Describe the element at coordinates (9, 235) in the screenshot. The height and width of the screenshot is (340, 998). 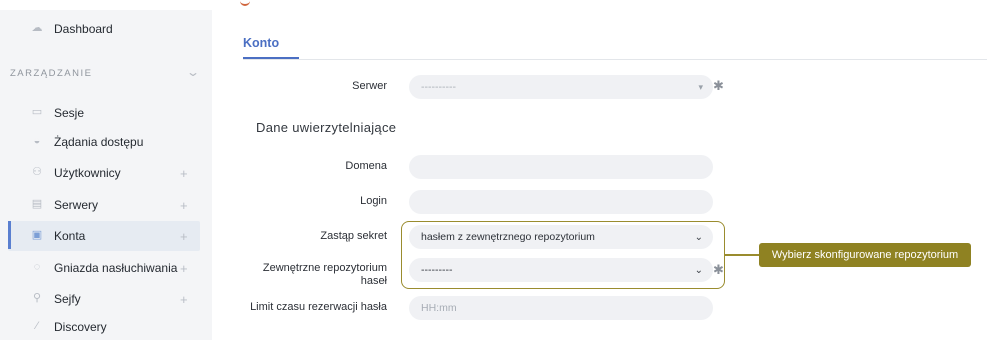
I see `active-indicator` at that location.